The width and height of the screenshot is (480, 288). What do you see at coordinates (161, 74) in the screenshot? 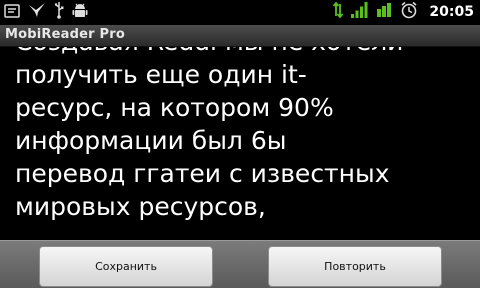
I see `text-line: получить еще один it-` at bounding box center [161, 74].